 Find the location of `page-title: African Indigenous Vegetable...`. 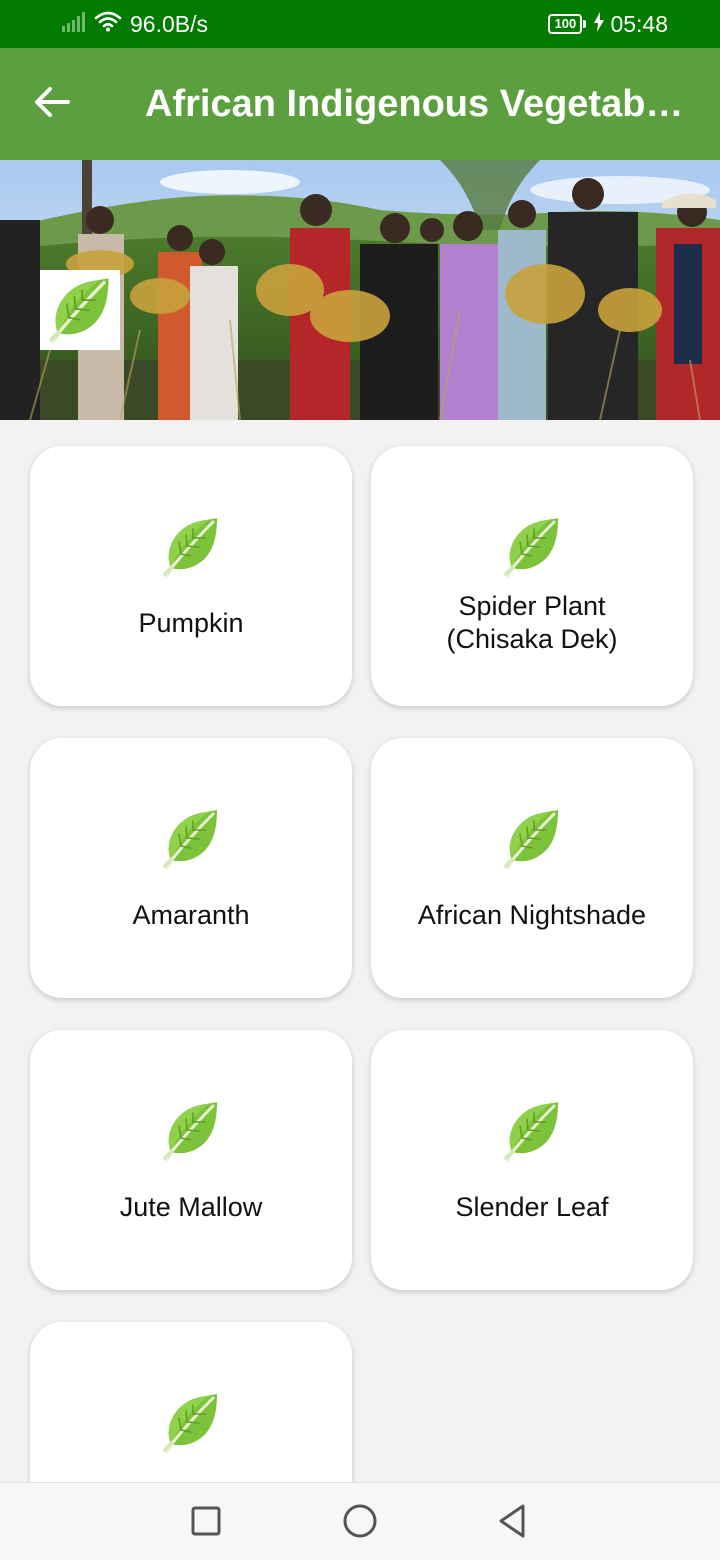

page-title: African Indigenous Vegetable... is located at coordinates (417, 104).